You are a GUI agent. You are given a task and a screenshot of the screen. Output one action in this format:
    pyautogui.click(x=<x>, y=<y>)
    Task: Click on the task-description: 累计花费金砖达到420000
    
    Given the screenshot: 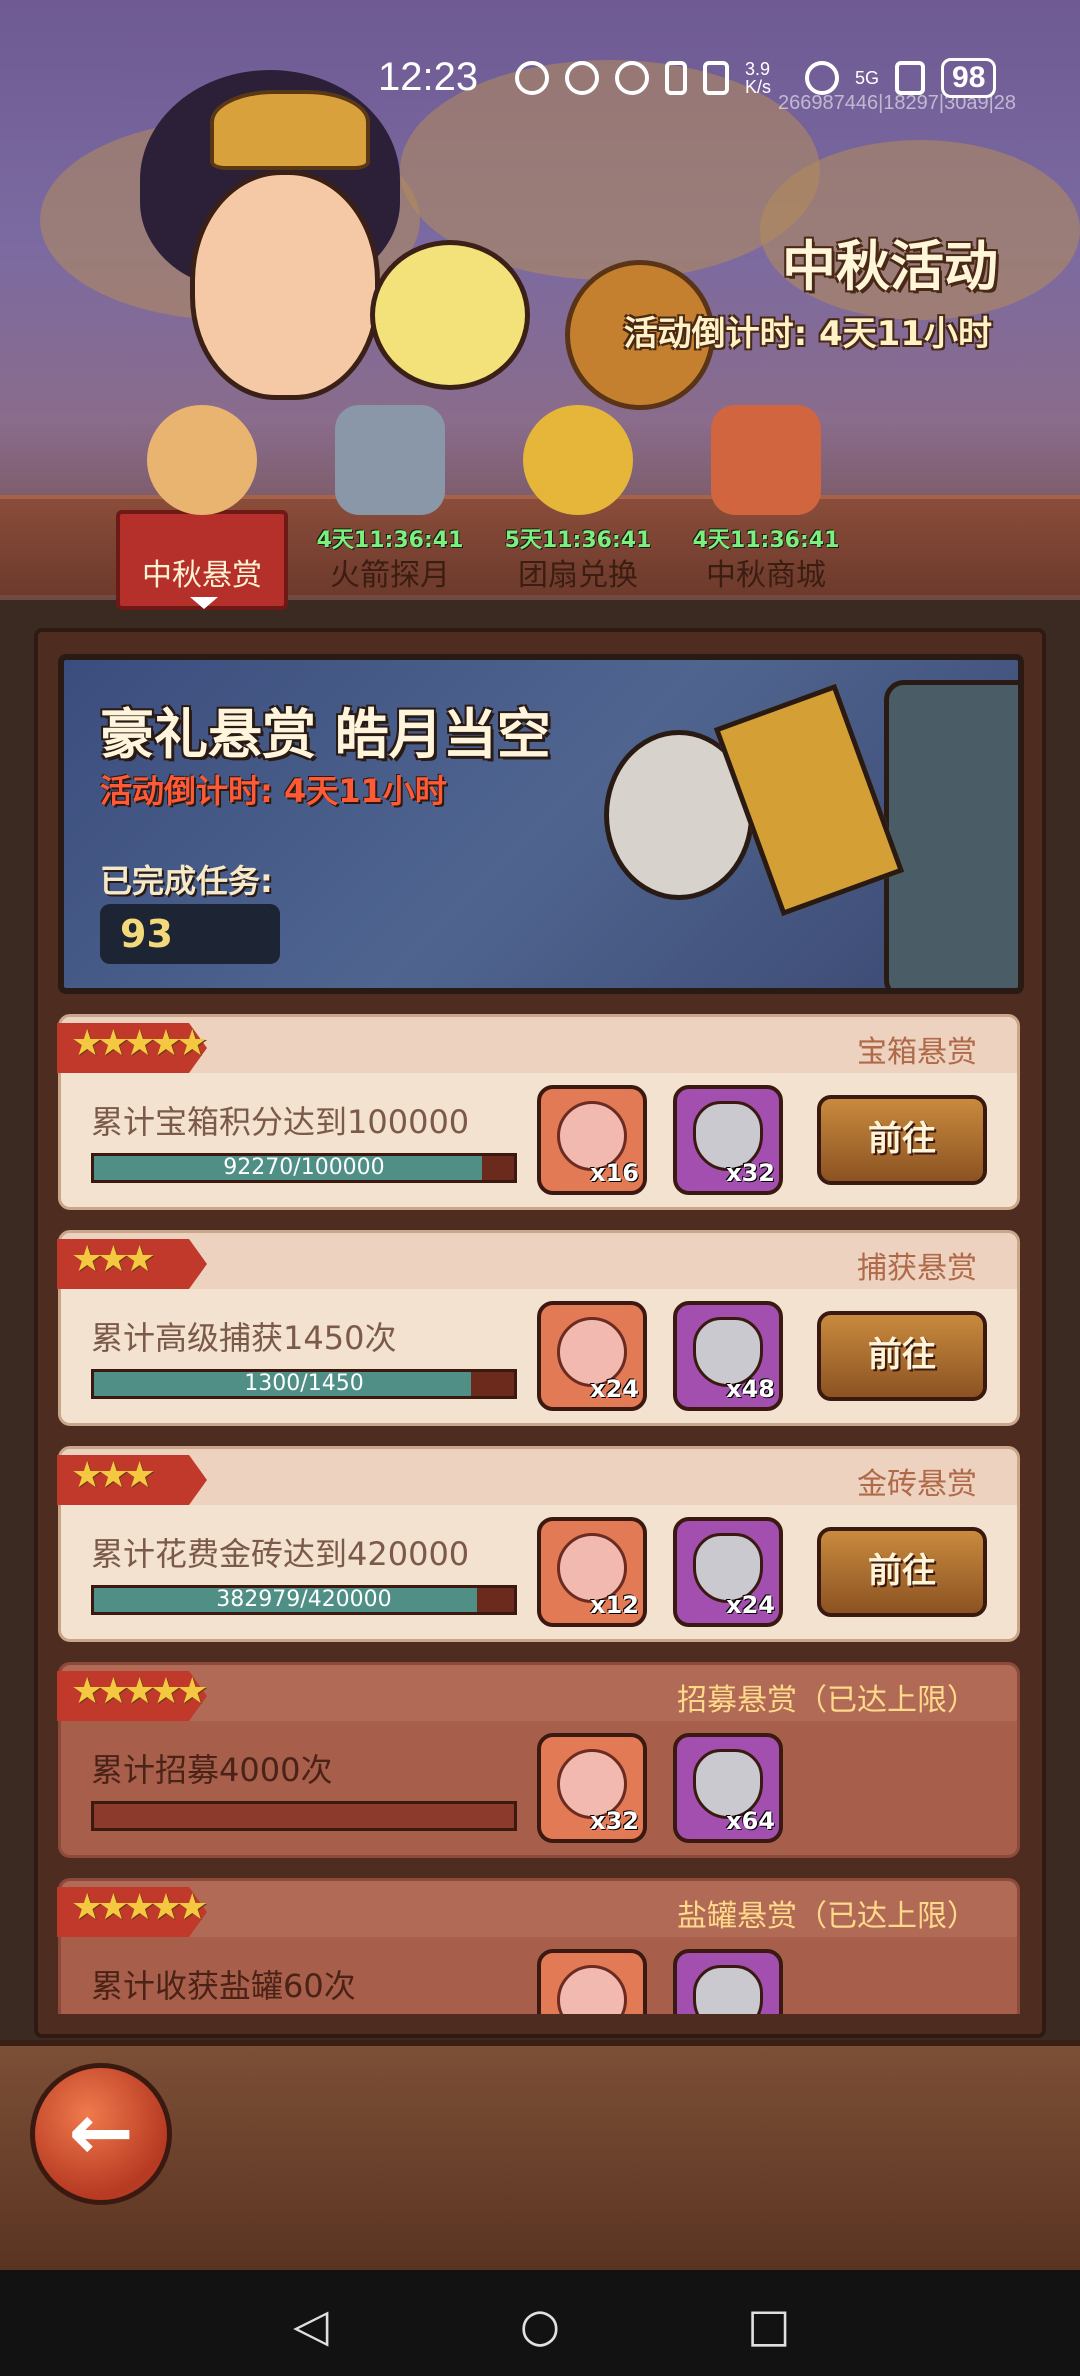 What is the action you would take?
    pyautogui.click(x=280, y=1554)
    